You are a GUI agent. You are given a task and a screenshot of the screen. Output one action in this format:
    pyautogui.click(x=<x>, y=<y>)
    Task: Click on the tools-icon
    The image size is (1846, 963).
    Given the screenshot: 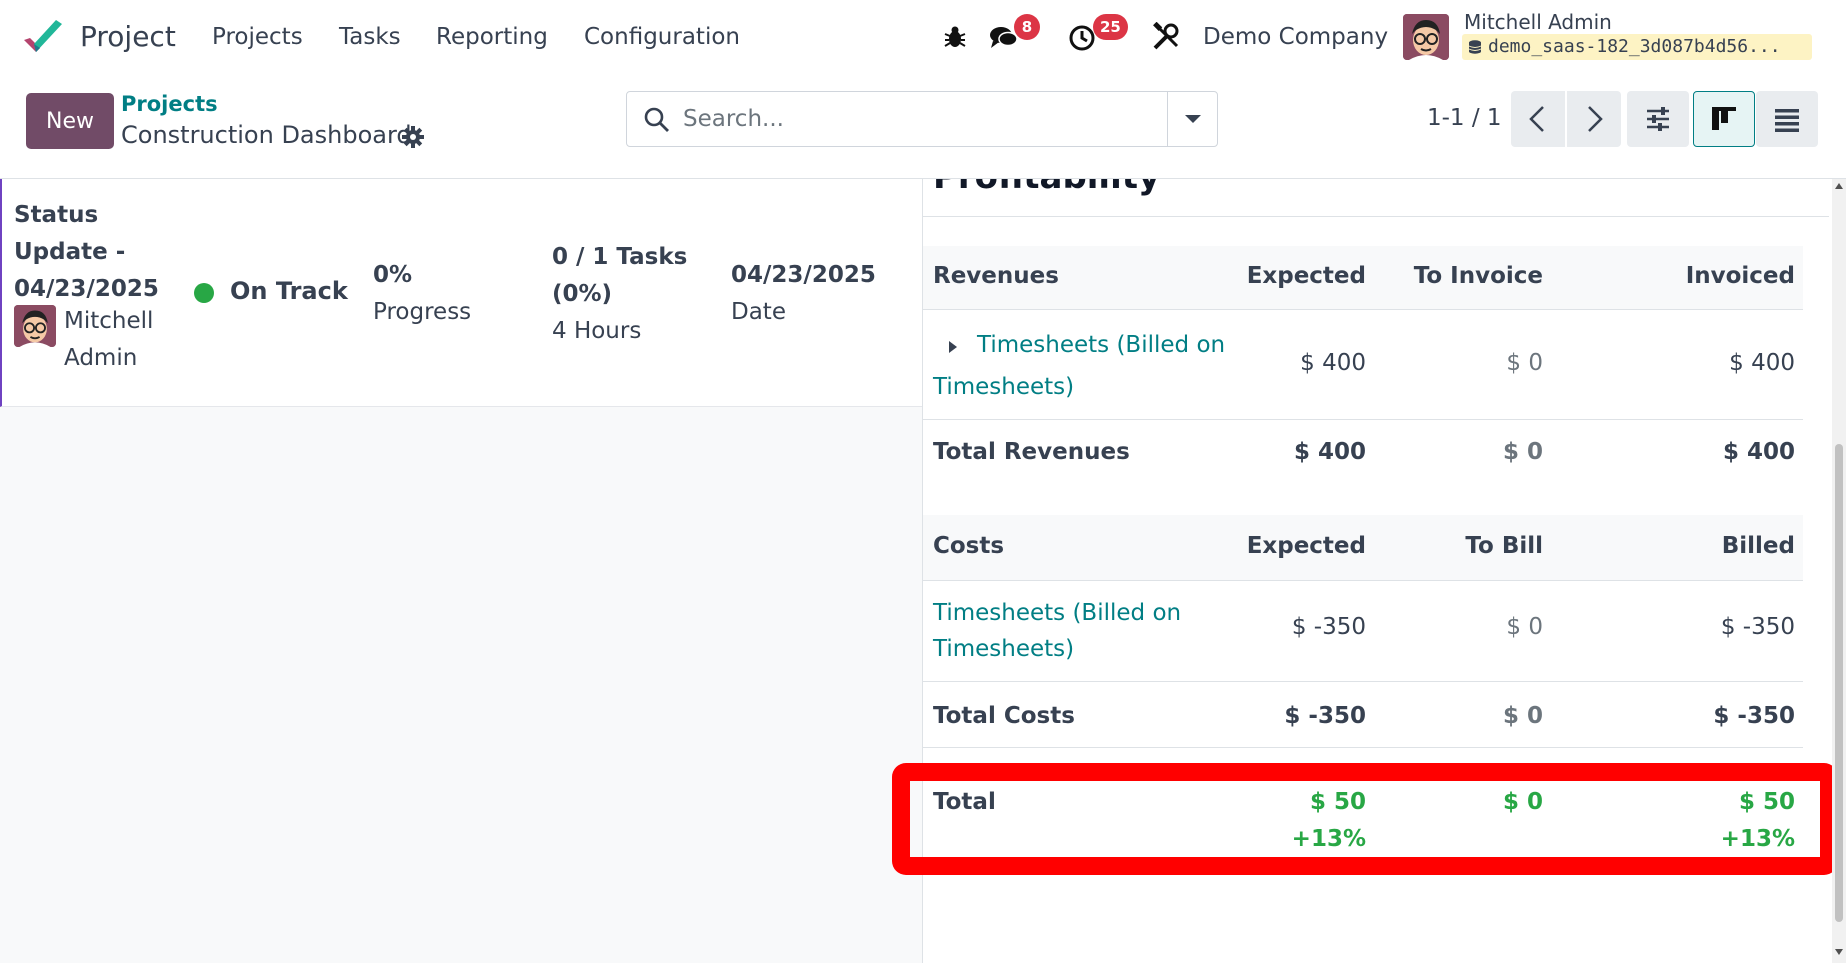 What is the action you would take?
    pyautogui.click(x=1166, y=37)
    